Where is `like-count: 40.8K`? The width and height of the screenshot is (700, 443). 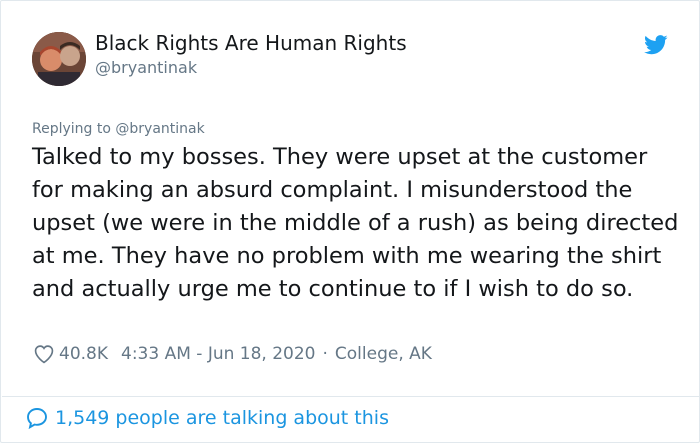 like-count: 40.8K is located at coordinates (83, 354).